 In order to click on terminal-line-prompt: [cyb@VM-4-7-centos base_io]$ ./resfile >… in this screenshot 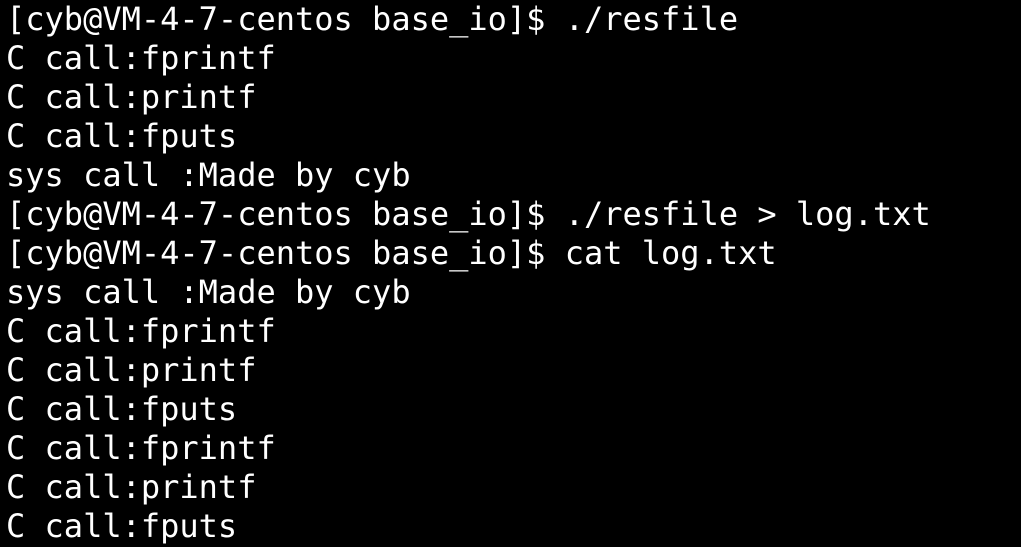, I will do `click(468, 214)`.